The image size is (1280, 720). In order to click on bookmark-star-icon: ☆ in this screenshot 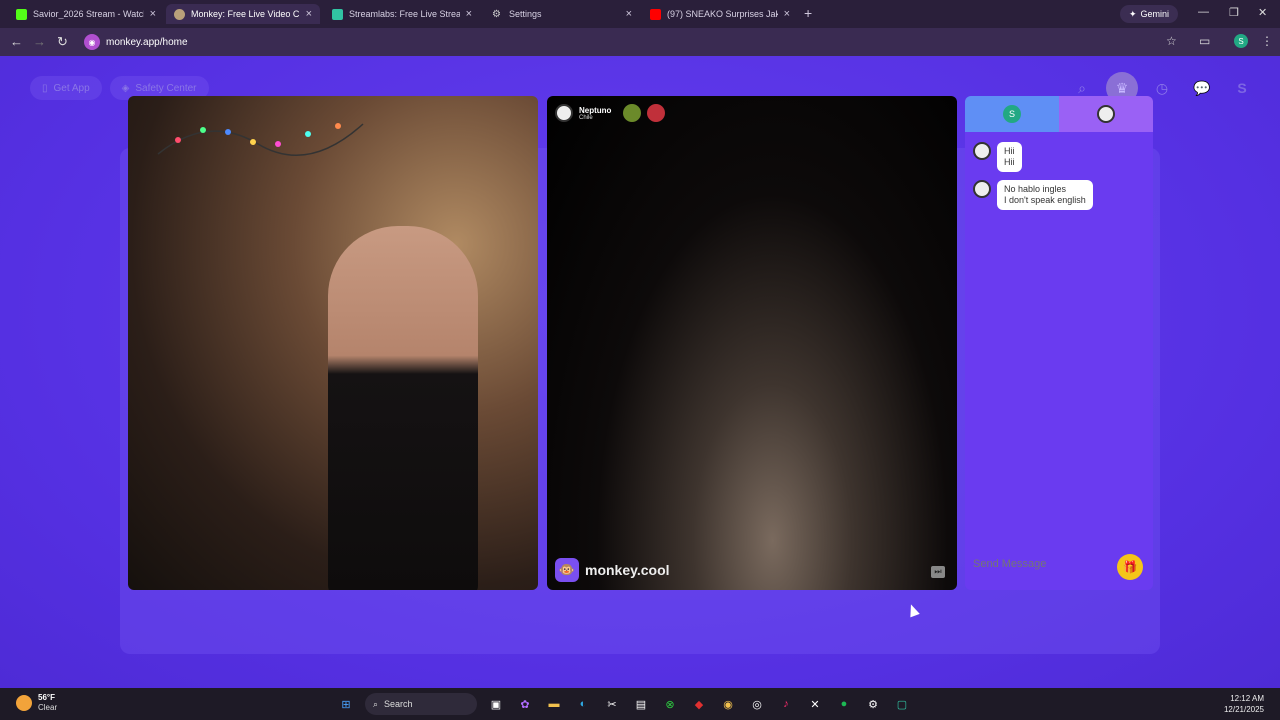, I will do `click(1171, 41)`.